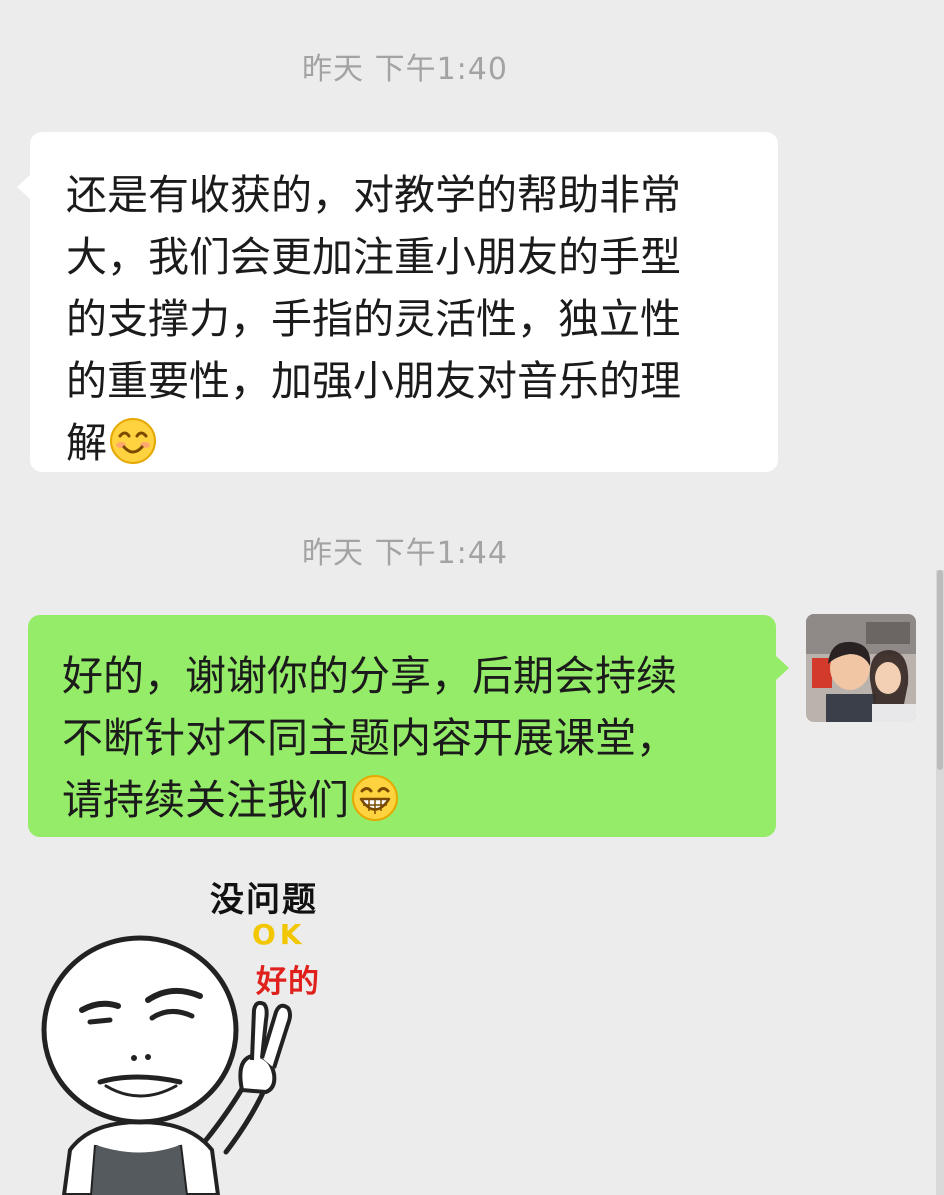  Describe the element at coordinates (940, 670) in the screenshot. I see `scrollbar-thumb` at that location.